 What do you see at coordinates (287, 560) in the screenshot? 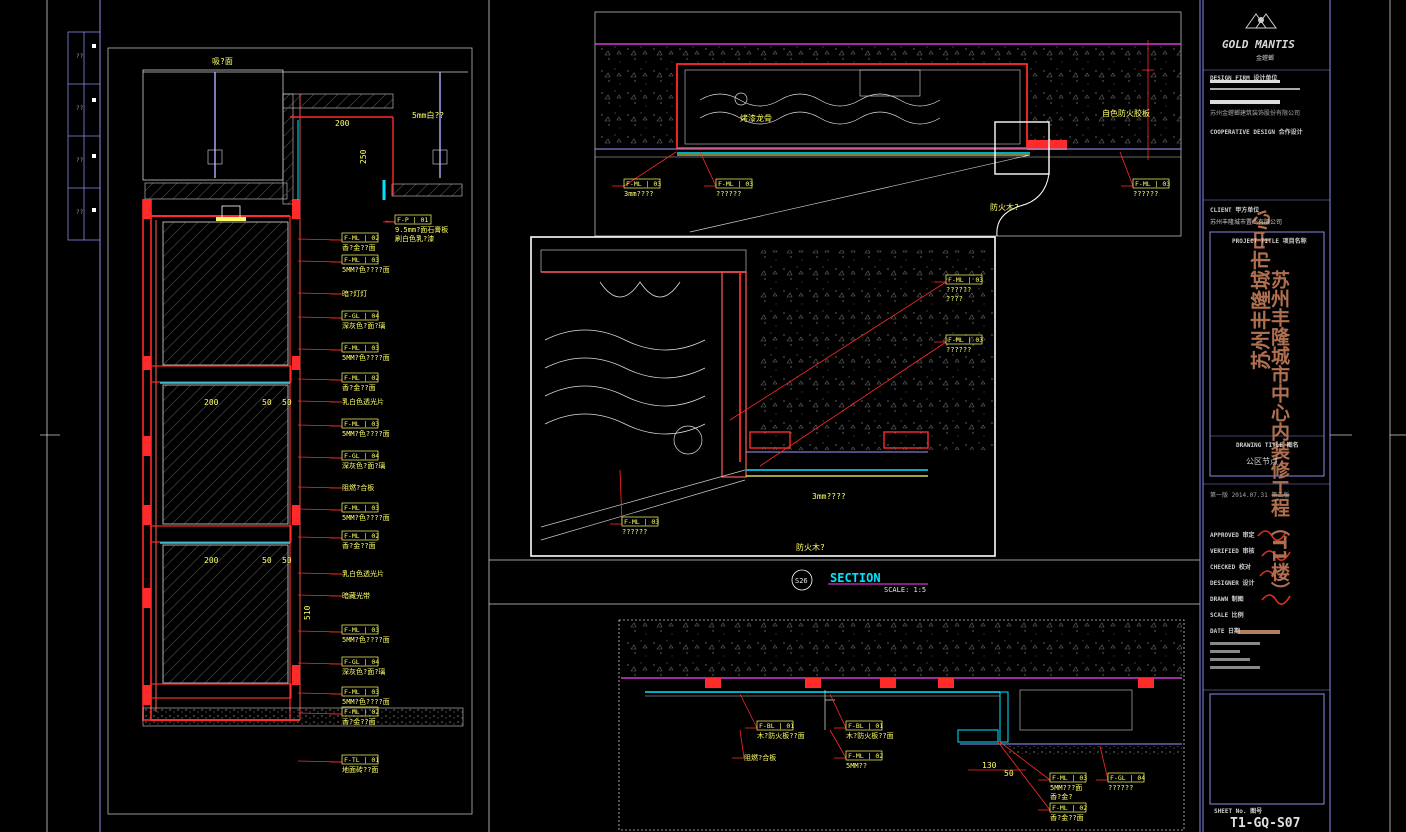
I see `dim-8: 50` at bounding box center [287, 560].